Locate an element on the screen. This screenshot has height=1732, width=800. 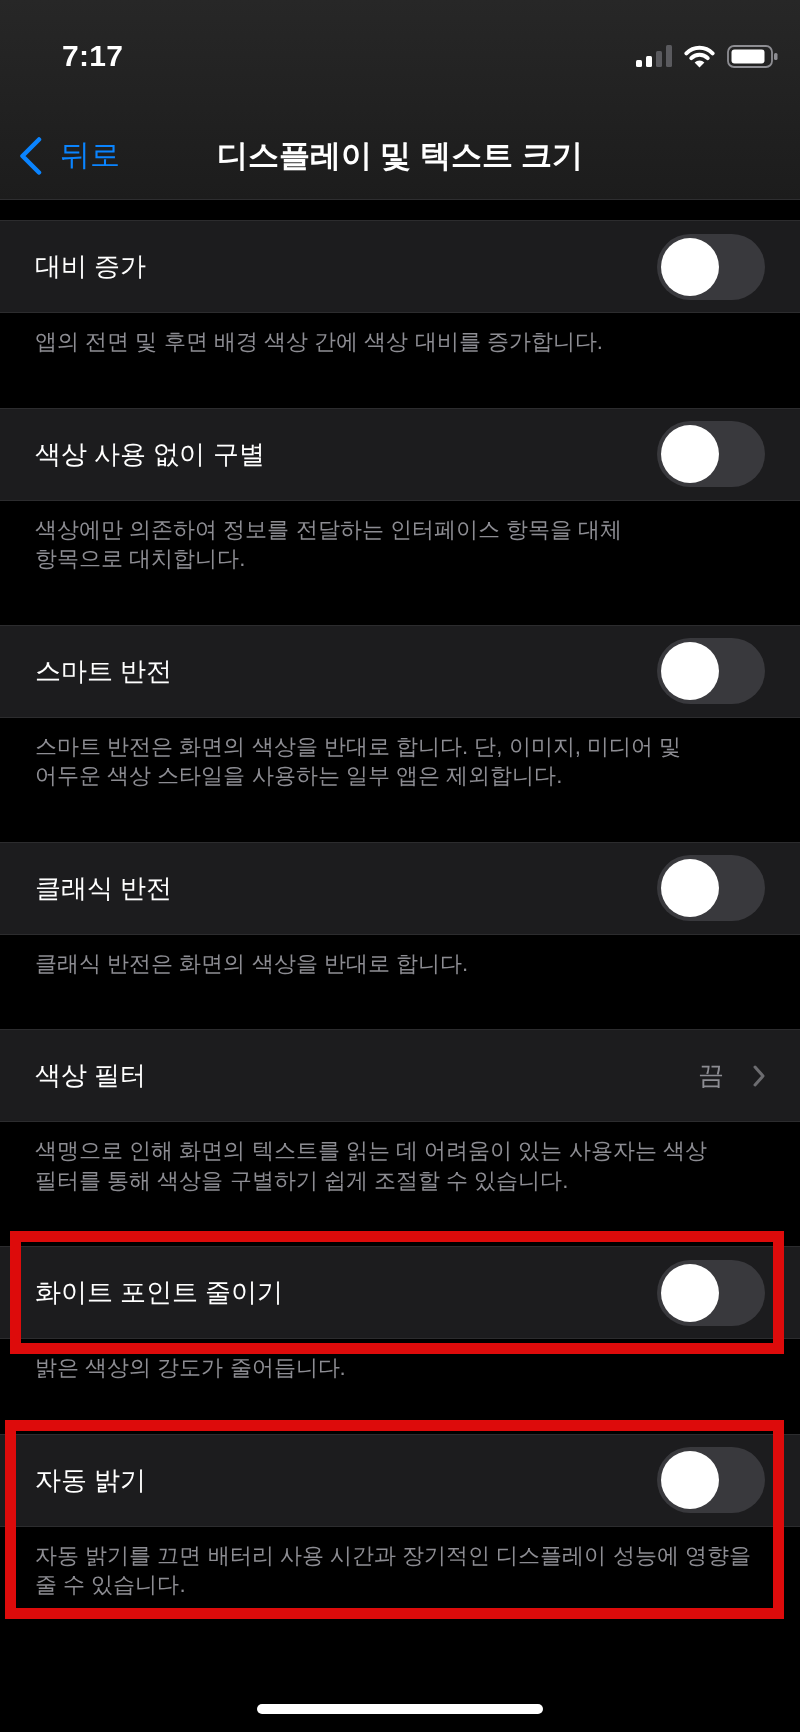
row-label: 스마트 반전 is located at coordinates (104, 671).